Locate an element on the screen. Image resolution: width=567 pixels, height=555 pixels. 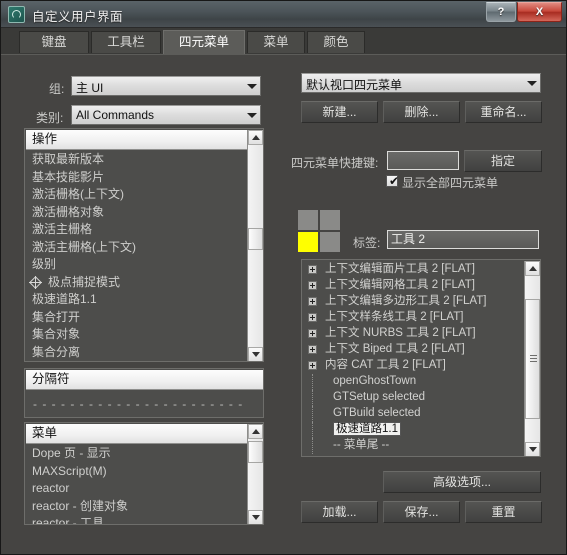
quad-quadrant-selector is located at coordinates (319, 231).